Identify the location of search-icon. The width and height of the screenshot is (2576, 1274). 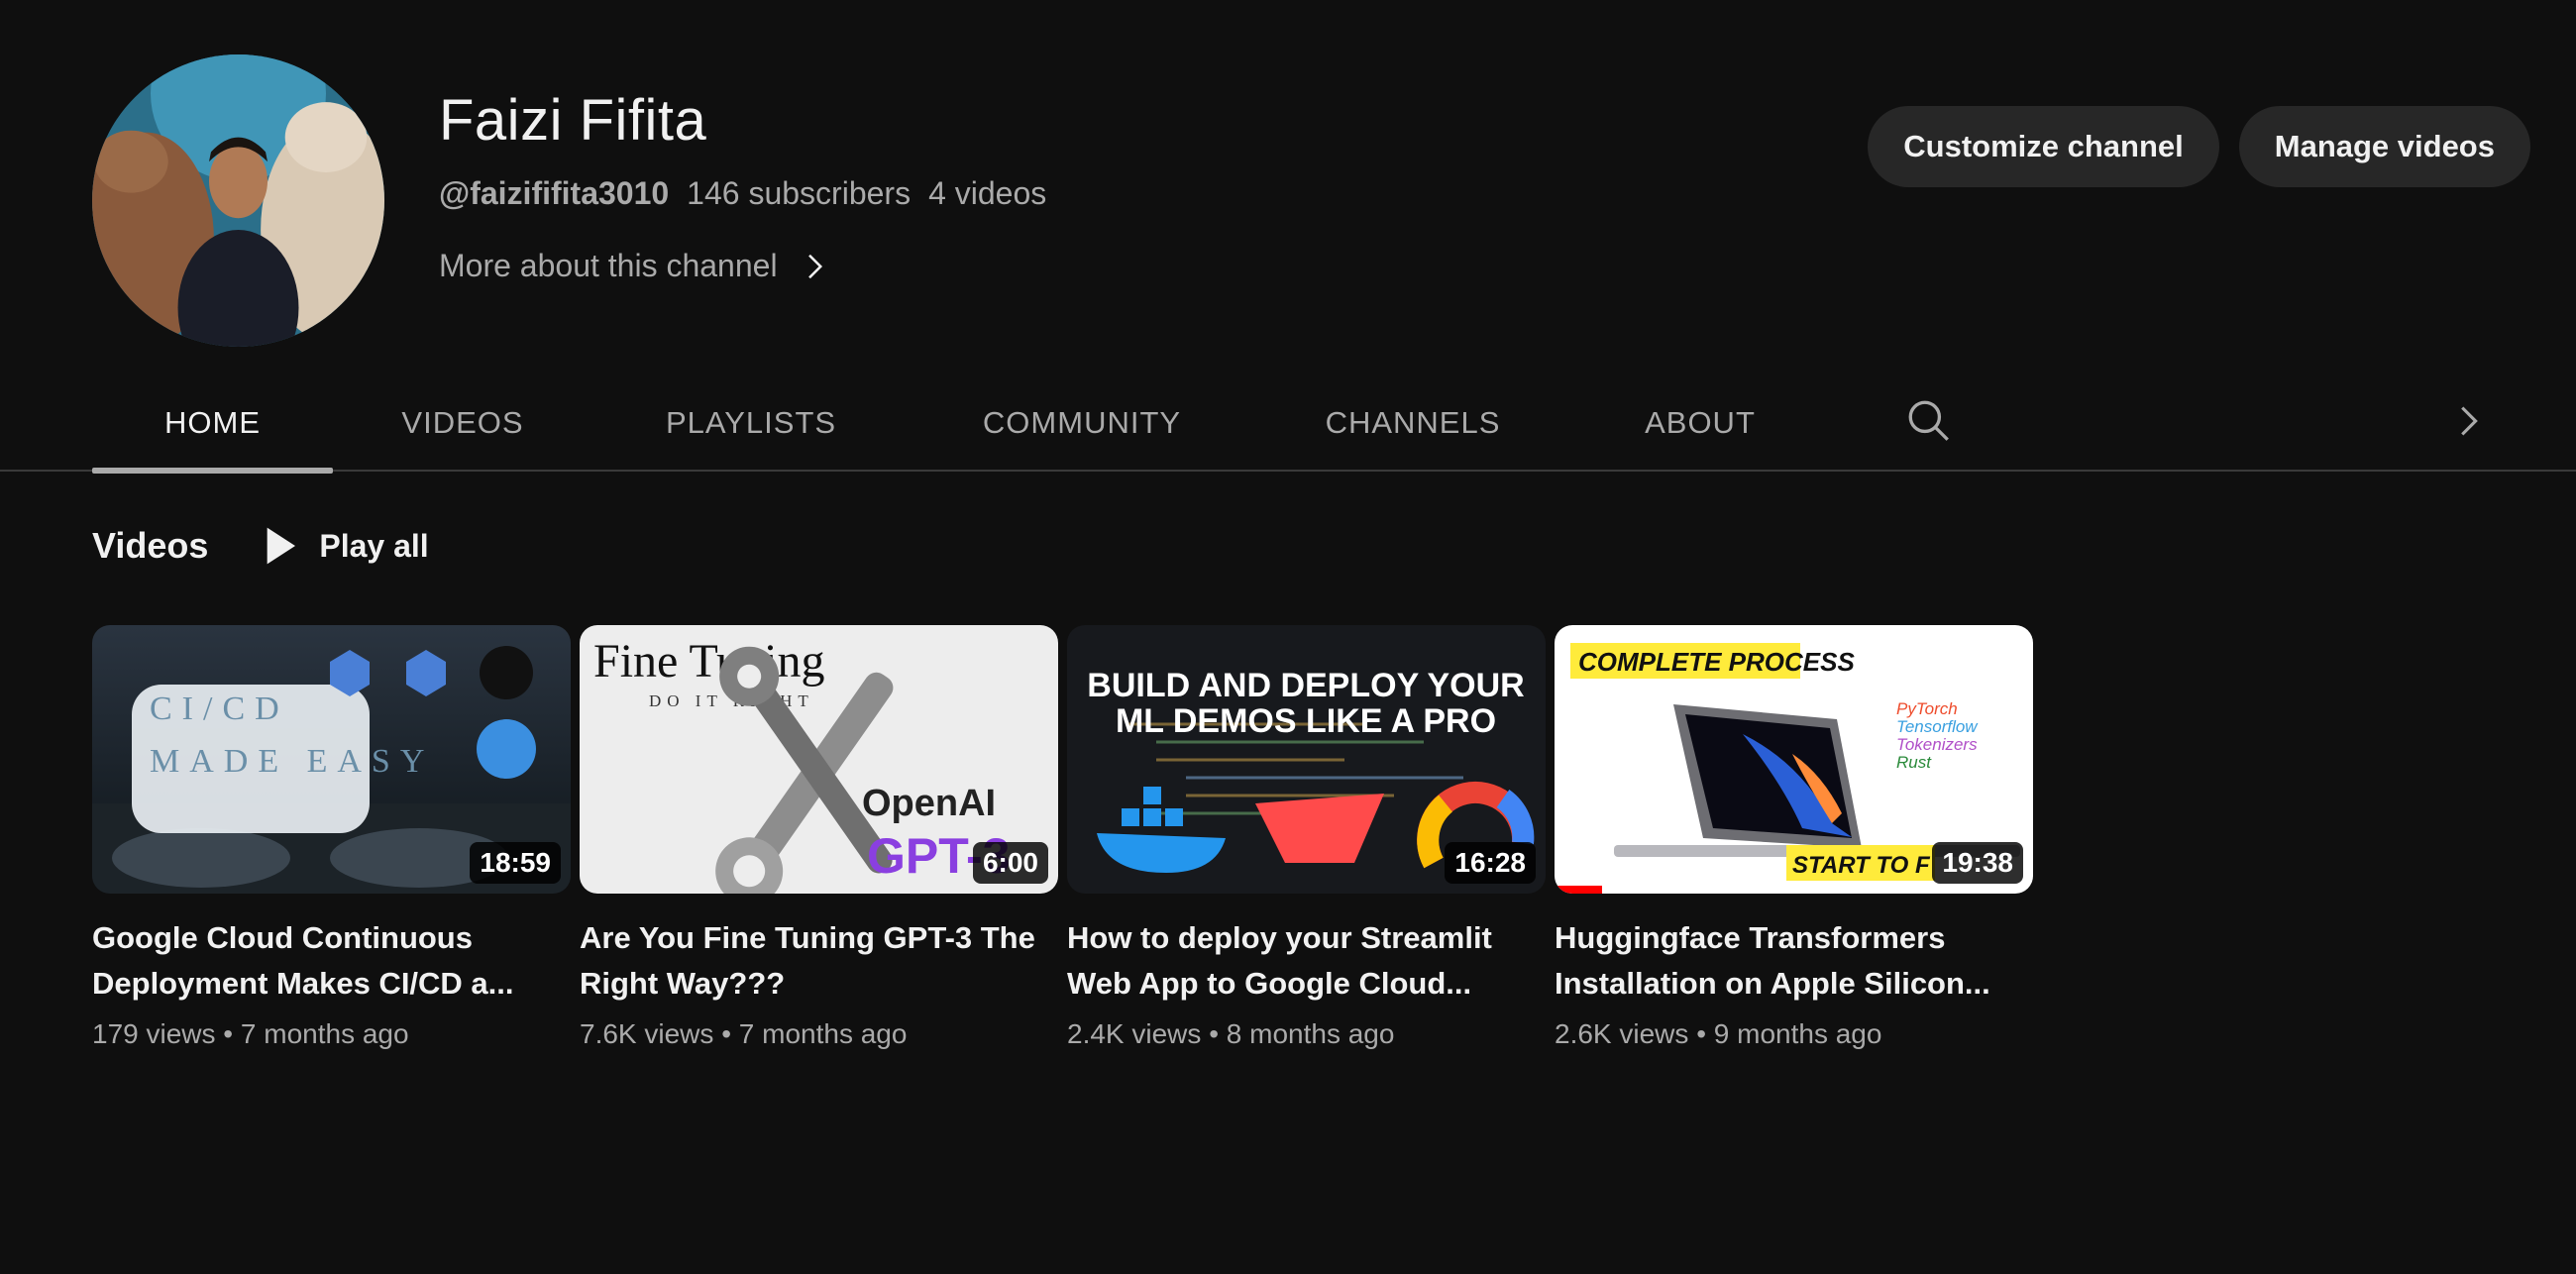
(1929, 421).